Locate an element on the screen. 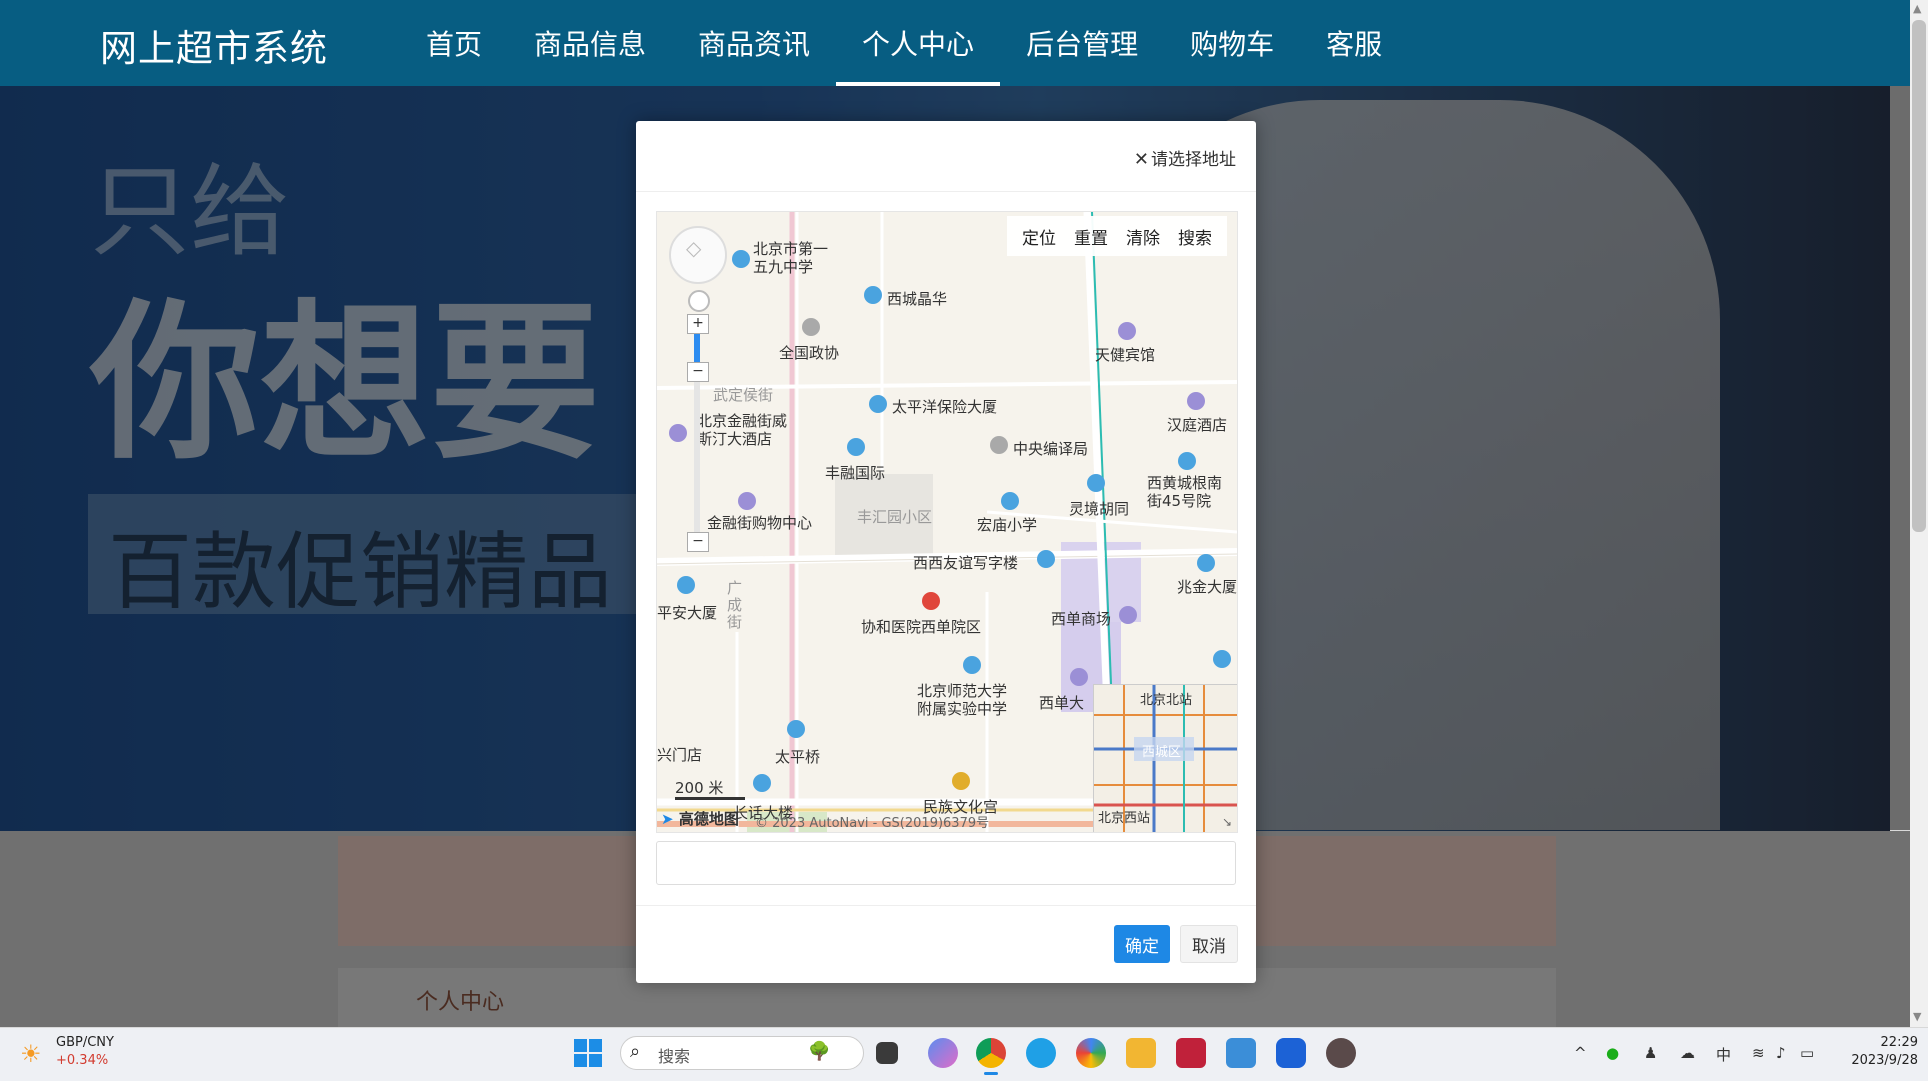 The image size is (1928, 1081). hospital-icon is located at coordinates (931, 601).